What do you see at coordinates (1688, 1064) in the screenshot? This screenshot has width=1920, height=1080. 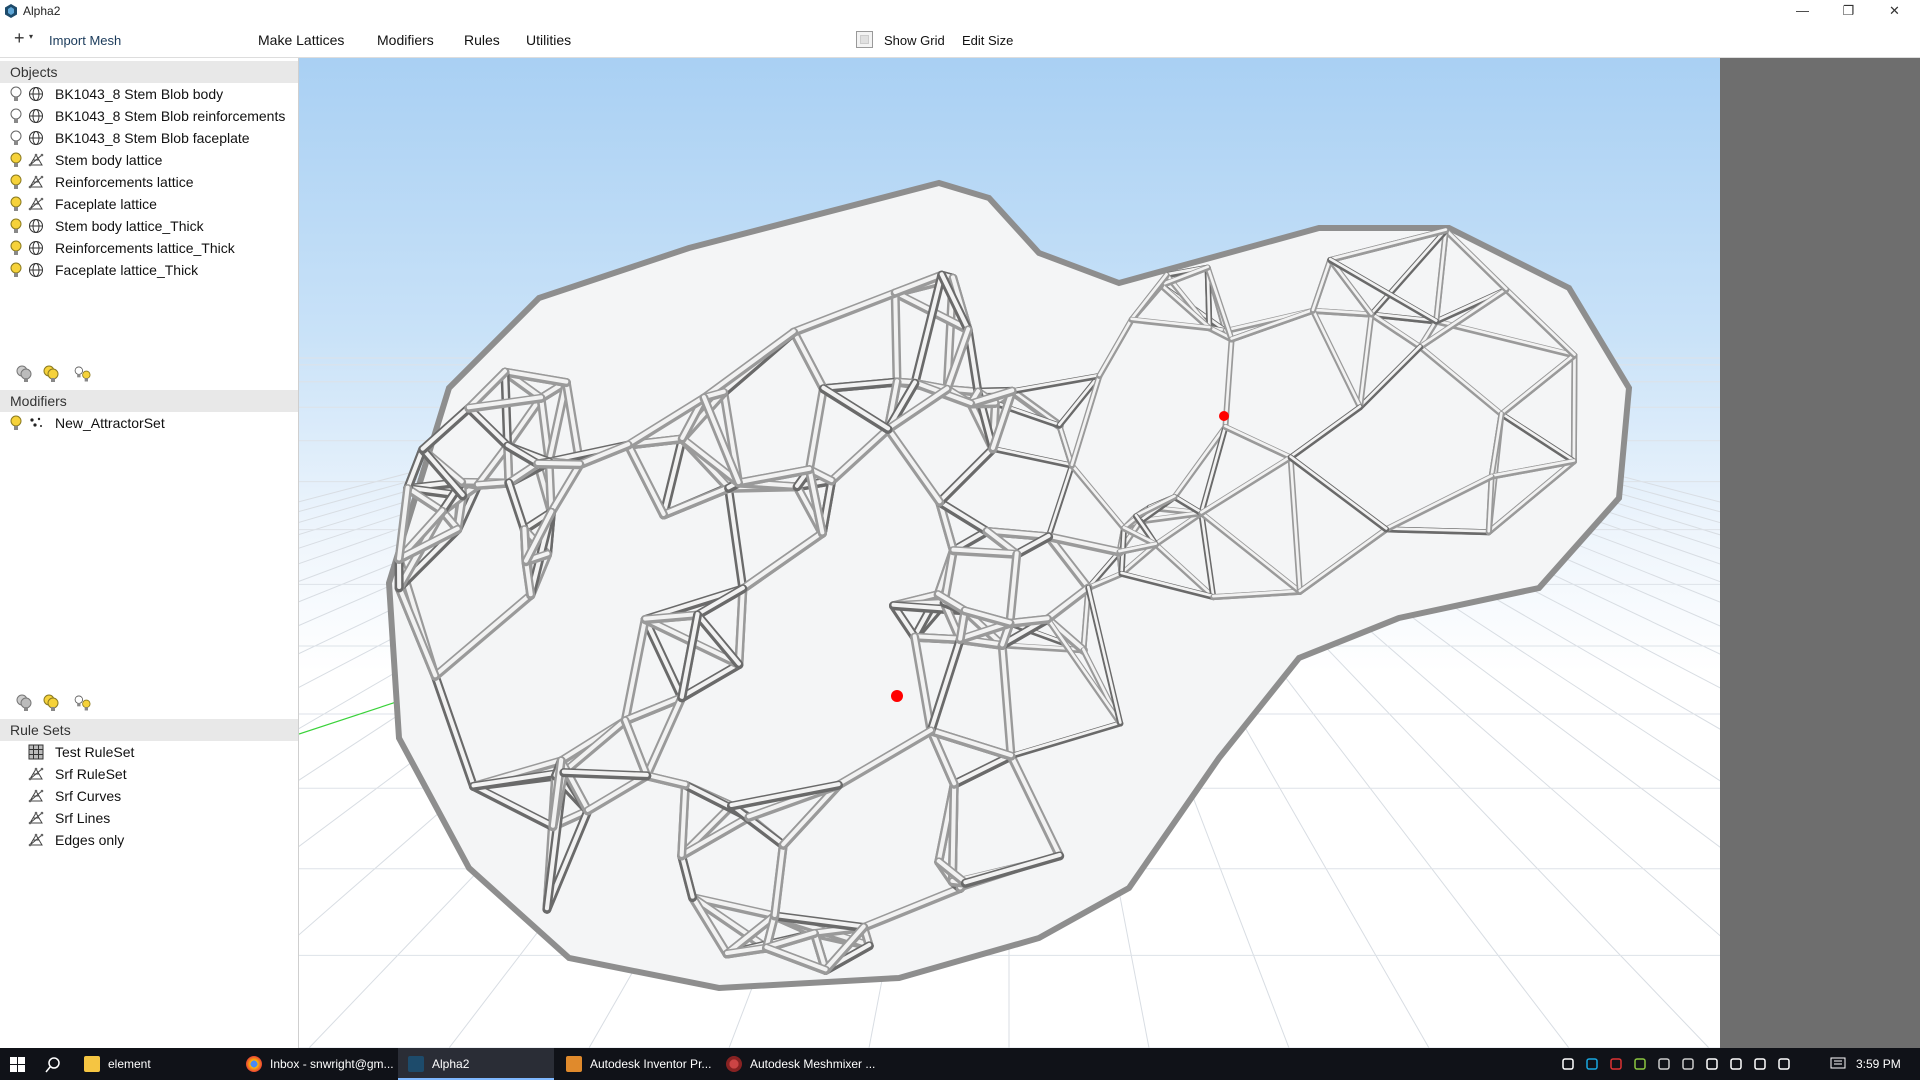 I see `network-drive-icon` at bounding box center [1688, 1064].